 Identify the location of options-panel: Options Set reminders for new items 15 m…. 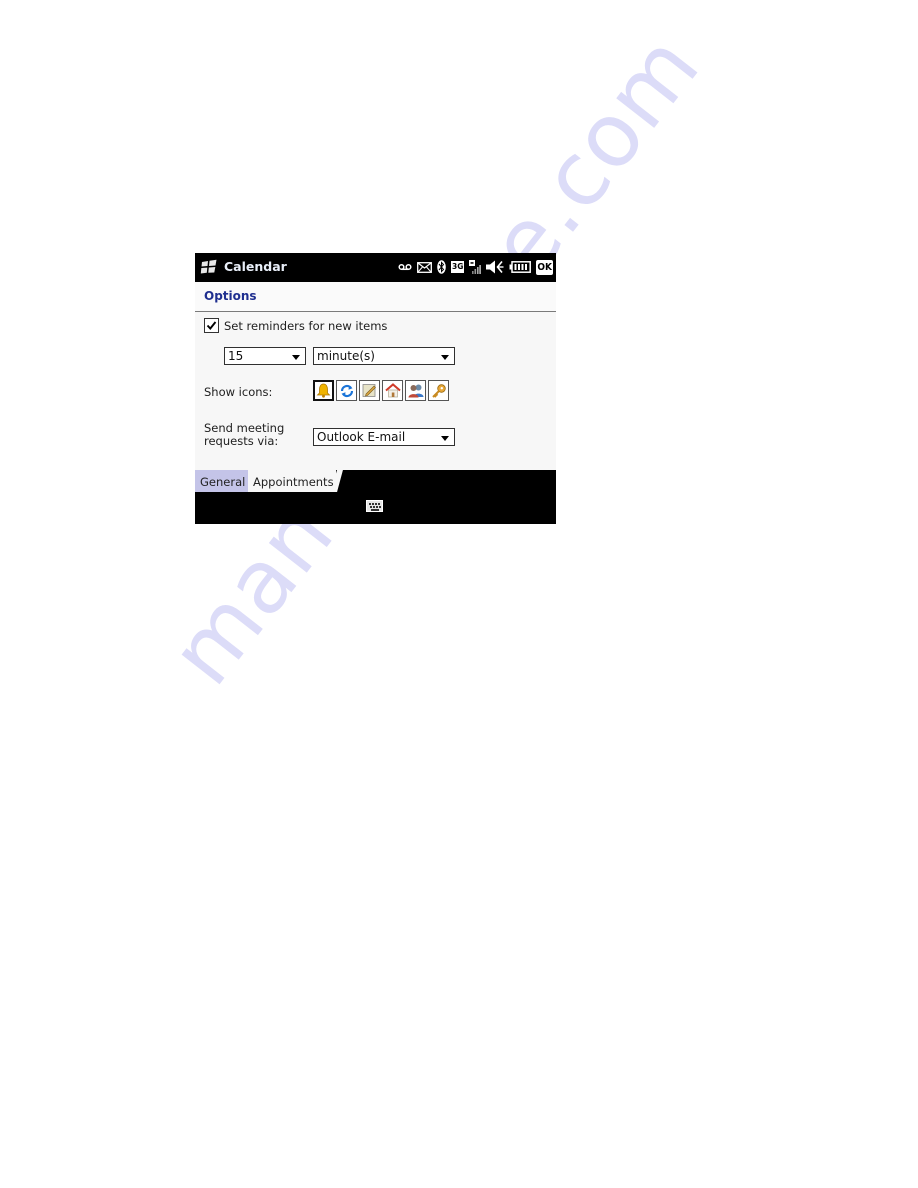
(375, 376).